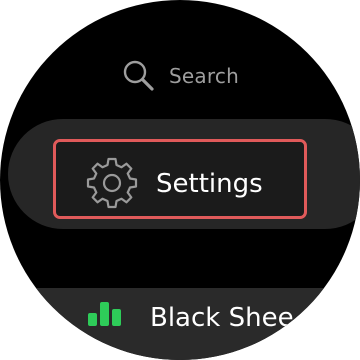 The image size is (360, 360). I want to click on search-label: Search, so click(204, 76).